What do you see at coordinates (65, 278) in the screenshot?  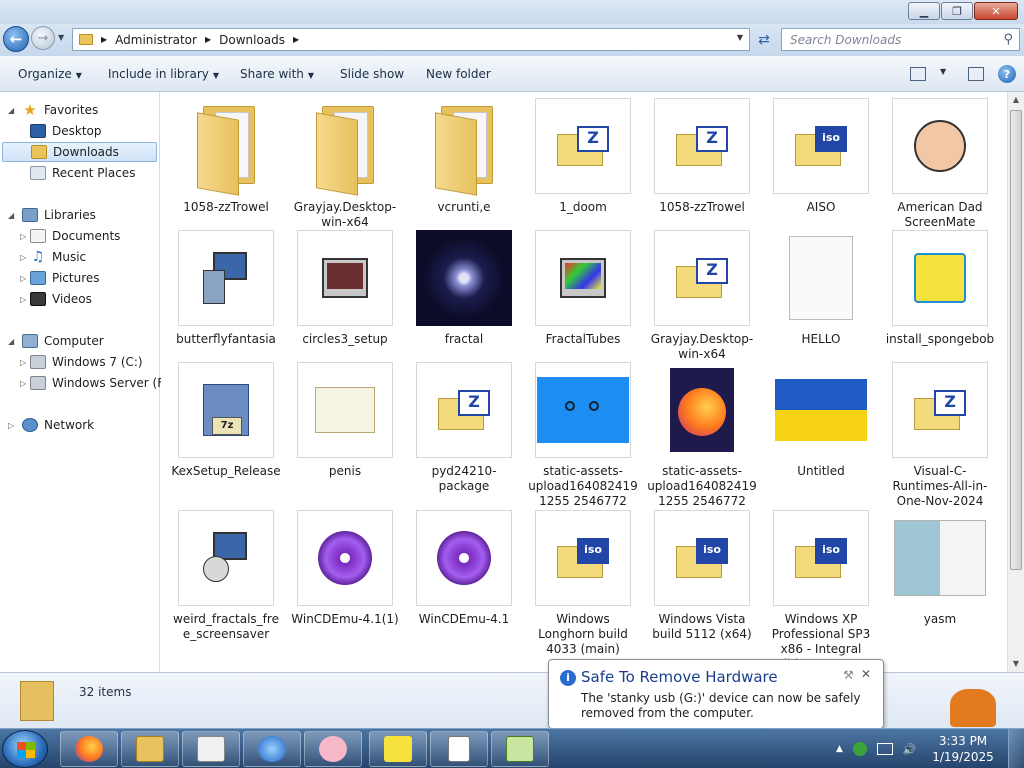 I see `nav-pictures: Pictures` at bounding box center [65, 278].